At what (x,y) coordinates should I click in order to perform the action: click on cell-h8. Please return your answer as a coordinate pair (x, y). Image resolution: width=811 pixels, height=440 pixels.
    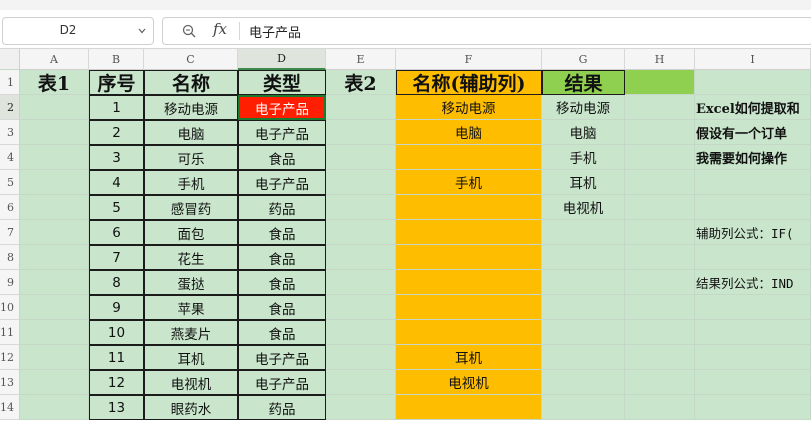
    Looking at the image, I should click on (660, 257).